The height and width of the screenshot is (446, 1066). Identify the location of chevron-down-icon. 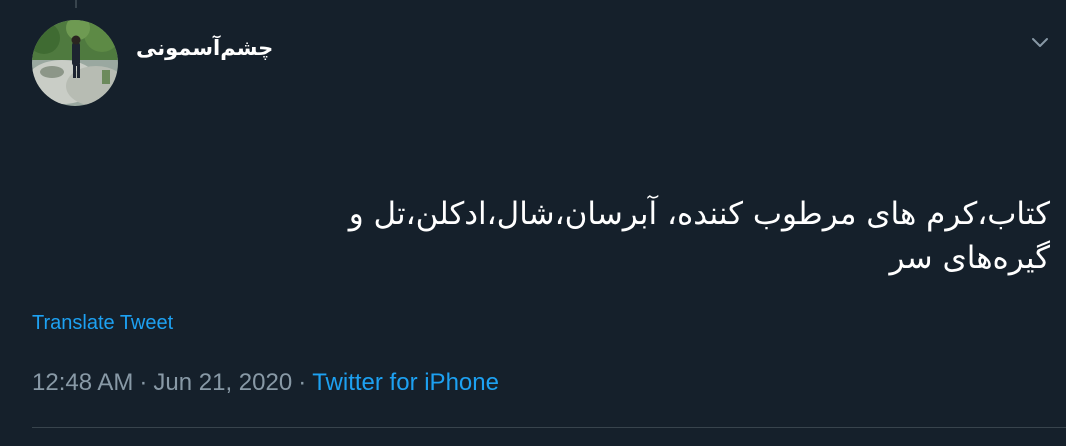
(1040, 42).